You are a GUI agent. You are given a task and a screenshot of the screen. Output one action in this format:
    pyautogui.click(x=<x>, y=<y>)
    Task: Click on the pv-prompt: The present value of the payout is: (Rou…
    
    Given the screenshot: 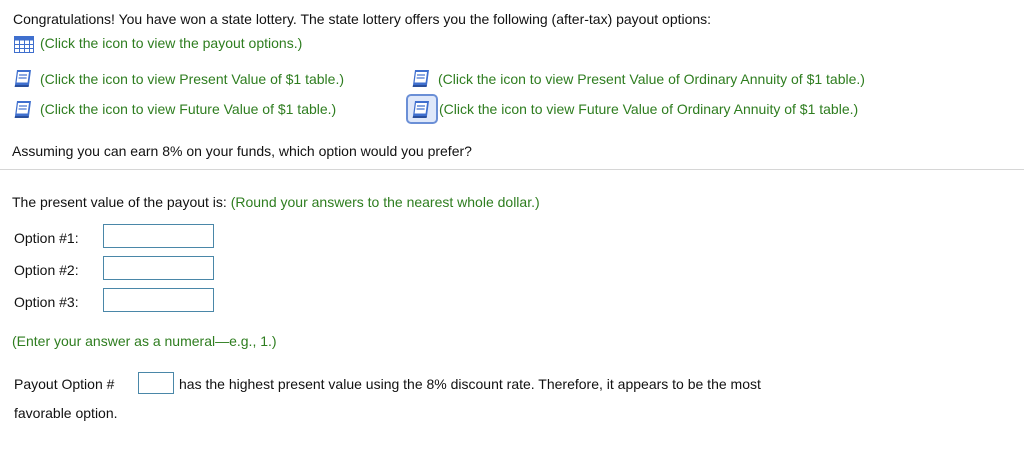 What is the action you would take?
    pyautogui.click(x=276, y=202)
    